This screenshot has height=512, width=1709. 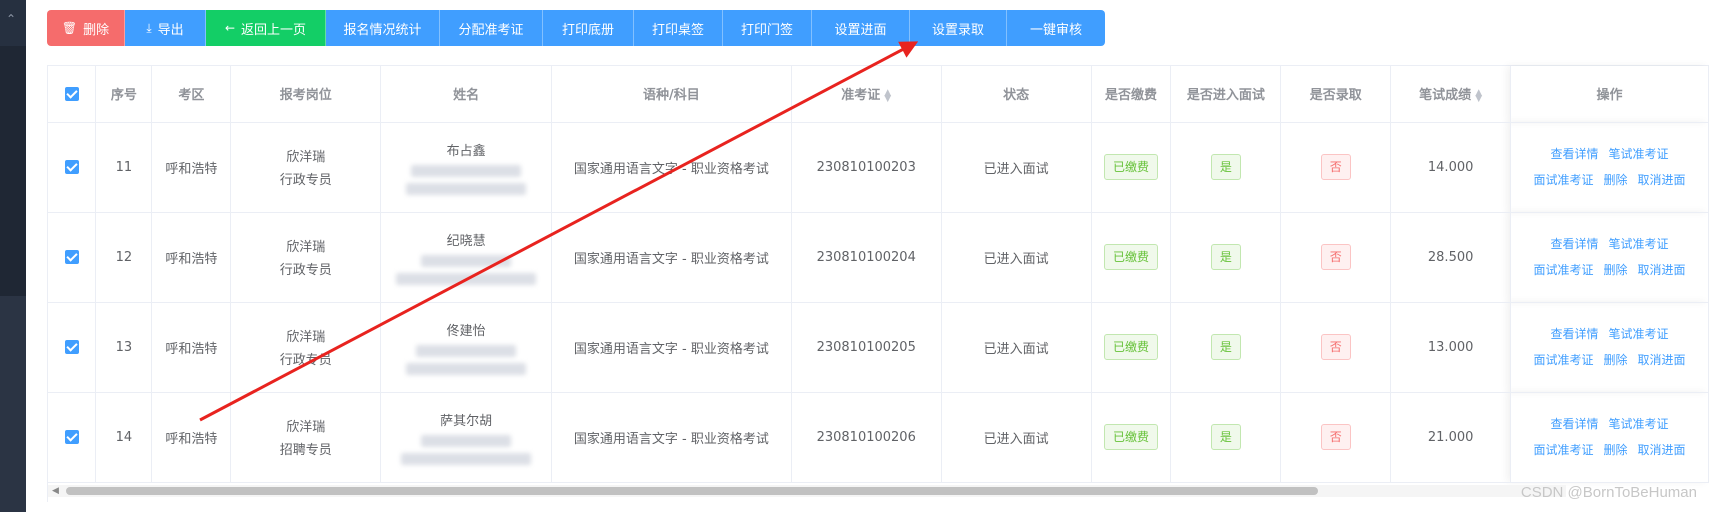 I want to click on horizontal-scrollbar: ◀, so click(x=807, y=491).